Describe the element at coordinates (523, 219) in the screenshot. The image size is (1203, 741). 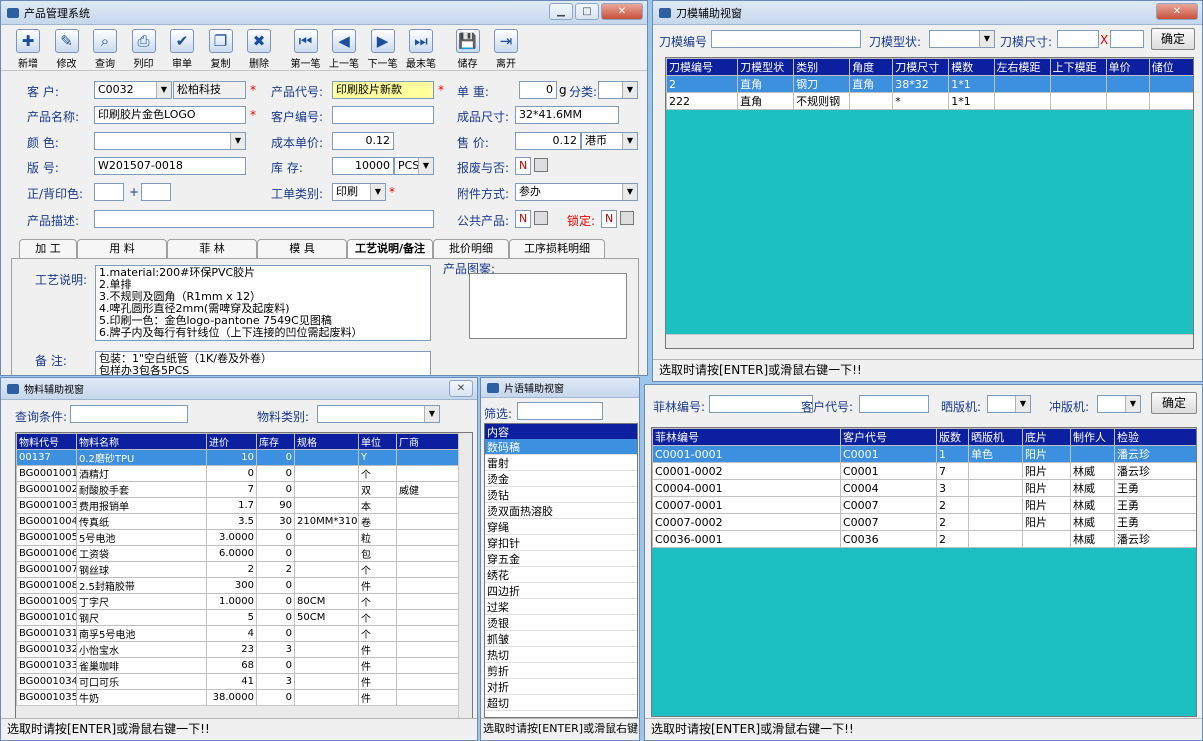
I see `public-field: N` at that location.